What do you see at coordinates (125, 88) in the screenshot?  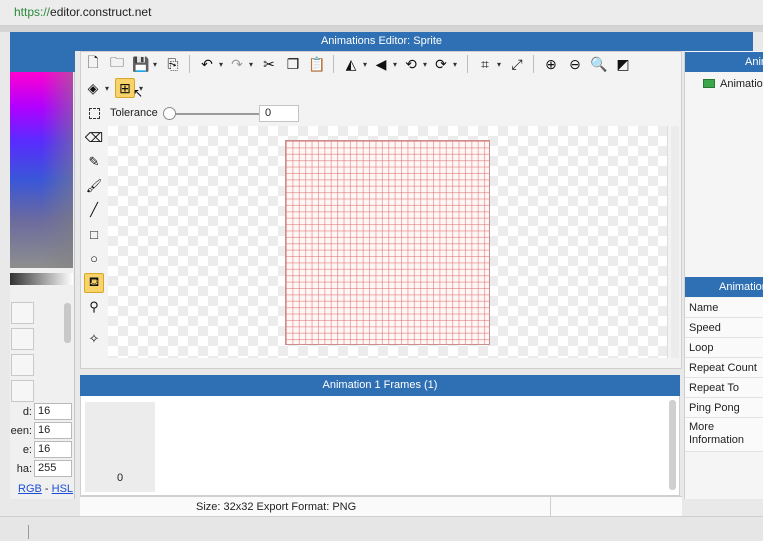 I see `grid-icon: ⊞` at bounding box center [125, 88].